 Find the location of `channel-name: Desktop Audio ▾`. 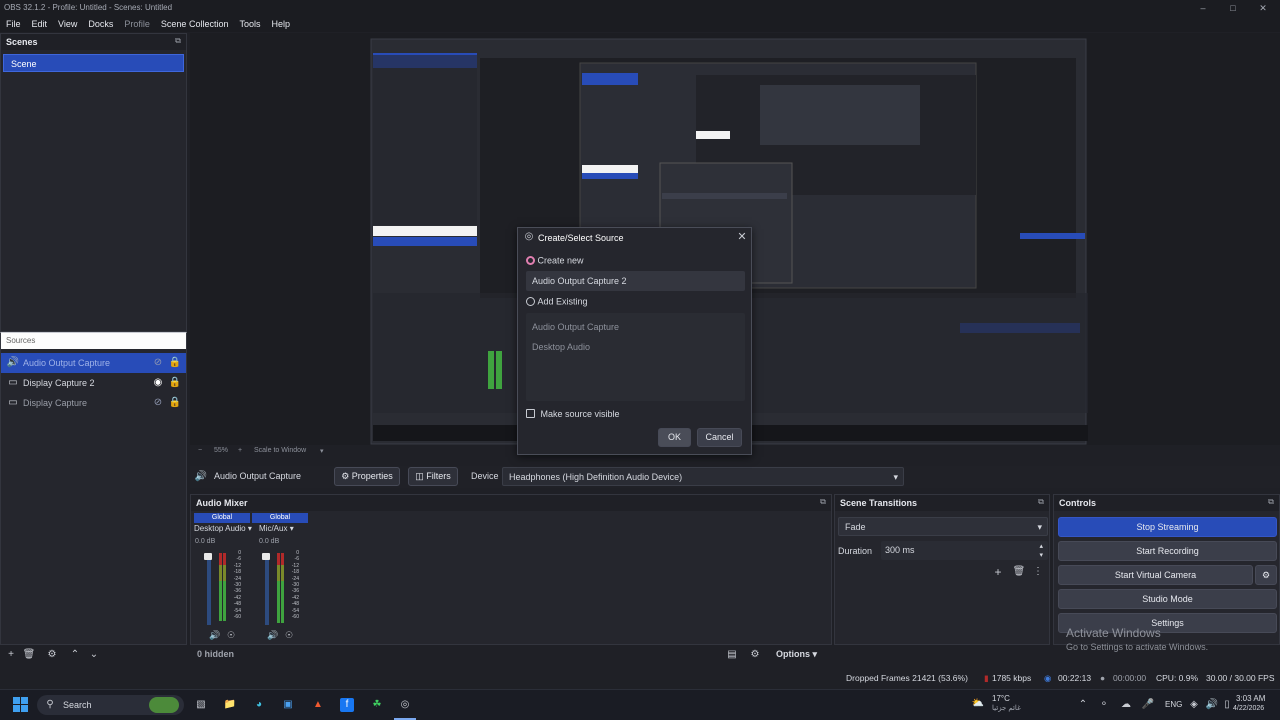

channel-name: Desktop Audio ▾ is located at coordinates (226, 528).